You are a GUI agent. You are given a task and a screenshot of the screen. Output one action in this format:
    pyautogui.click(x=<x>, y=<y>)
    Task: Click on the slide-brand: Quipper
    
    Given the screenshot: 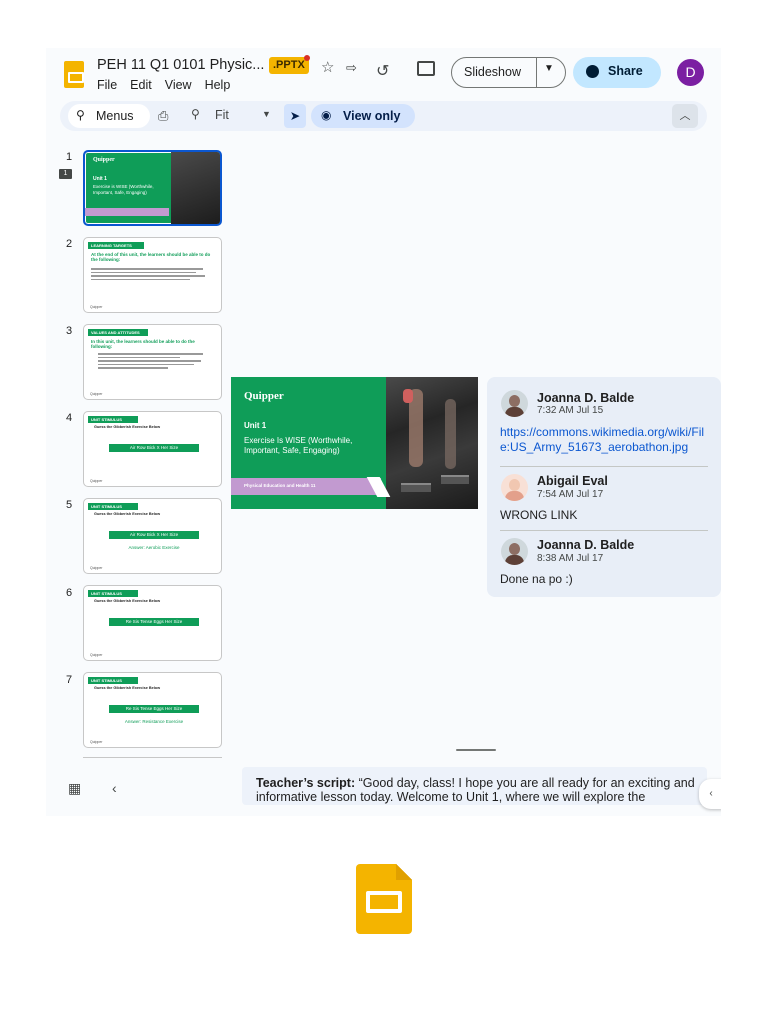 What is the action you would take?
    pyautogui.click(x=264, y=396)
    